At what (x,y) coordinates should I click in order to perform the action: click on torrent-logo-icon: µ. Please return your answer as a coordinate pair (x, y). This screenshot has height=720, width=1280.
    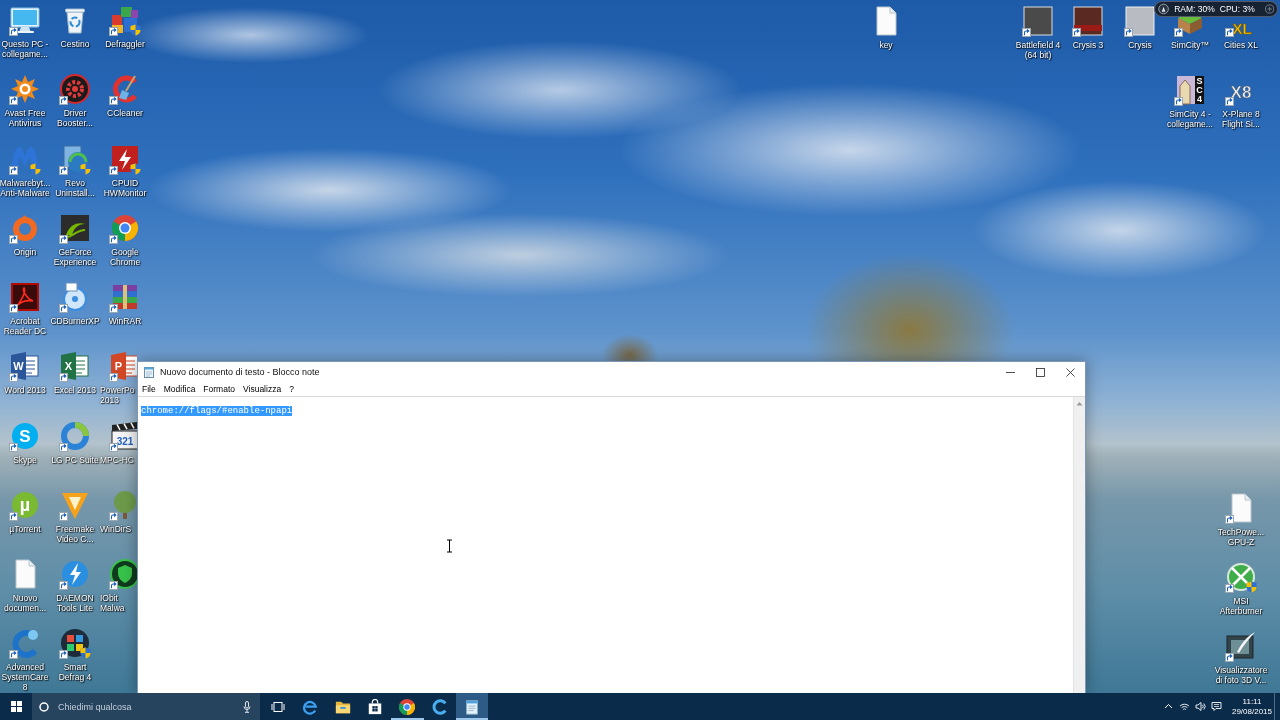
    Looking at the image, I should click on (25, 505).